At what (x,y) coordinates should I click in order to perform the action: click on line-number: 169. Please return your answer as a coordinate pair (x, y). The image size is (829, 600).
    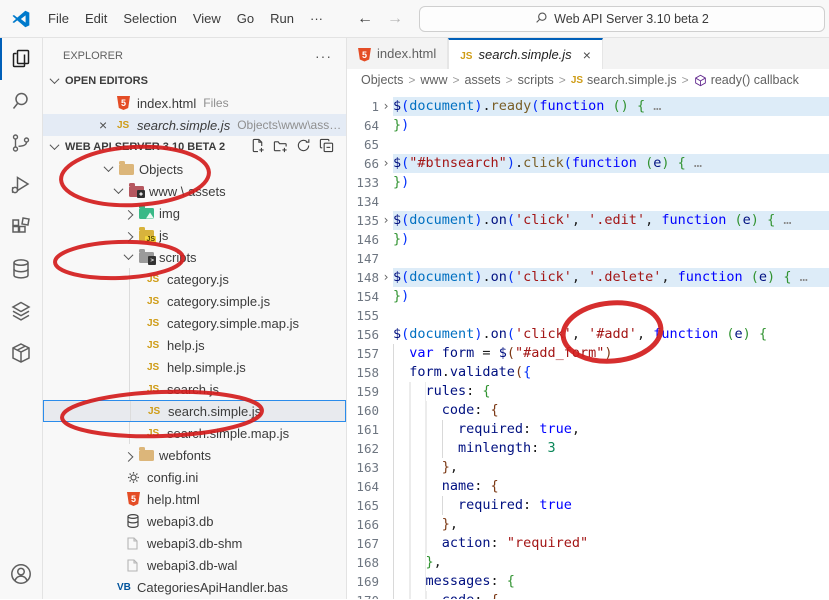
    Looking at the image, I should click on (367, 581).